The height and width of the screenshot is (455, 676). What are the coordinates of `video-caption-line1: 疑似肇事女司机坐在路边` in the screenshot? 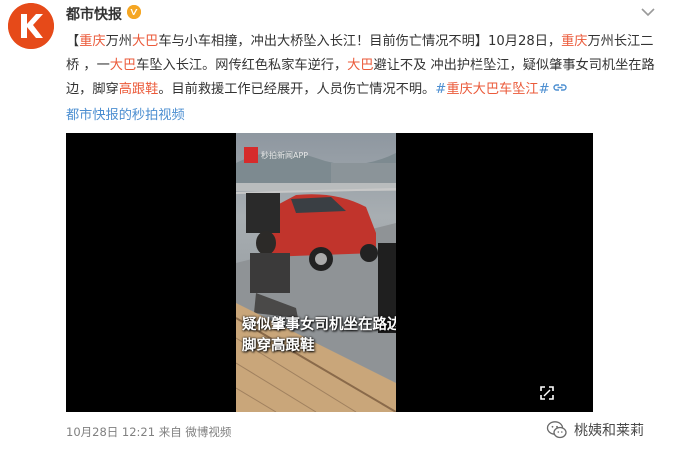 It's located at (319, 325).